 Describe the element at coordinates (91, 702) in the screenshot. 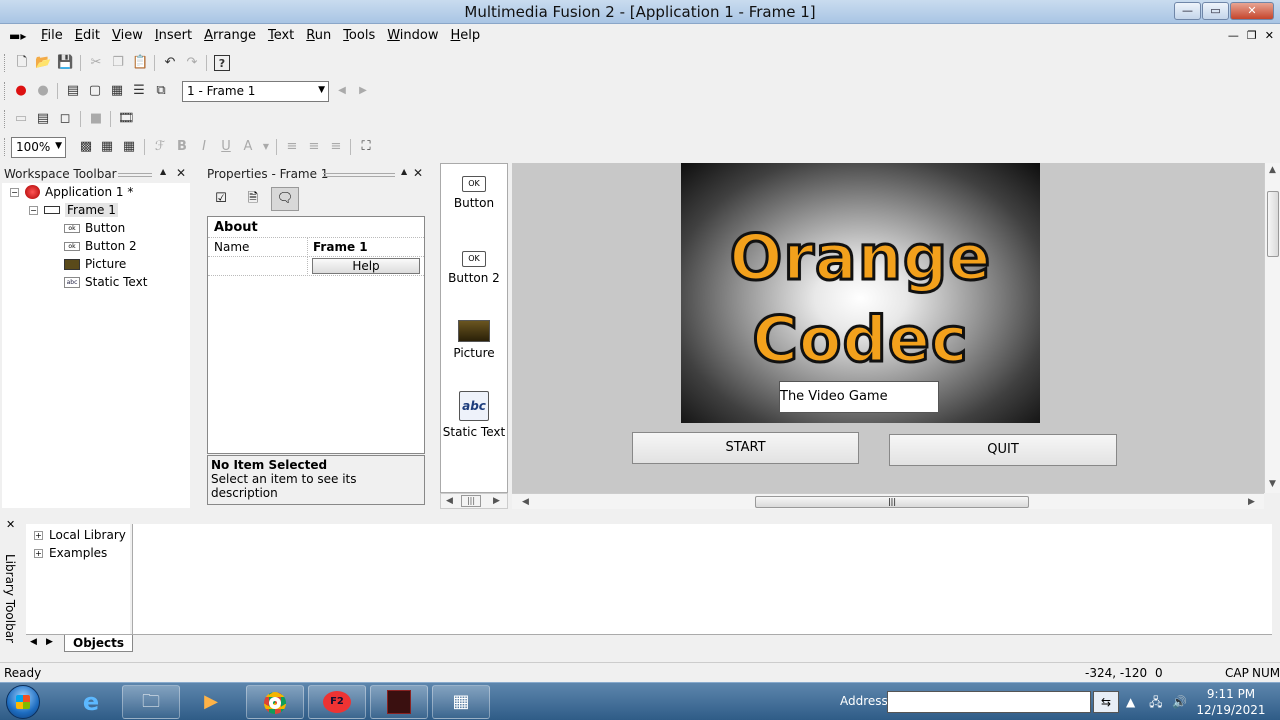

I see `internet-explorer-icon: e` at that location.